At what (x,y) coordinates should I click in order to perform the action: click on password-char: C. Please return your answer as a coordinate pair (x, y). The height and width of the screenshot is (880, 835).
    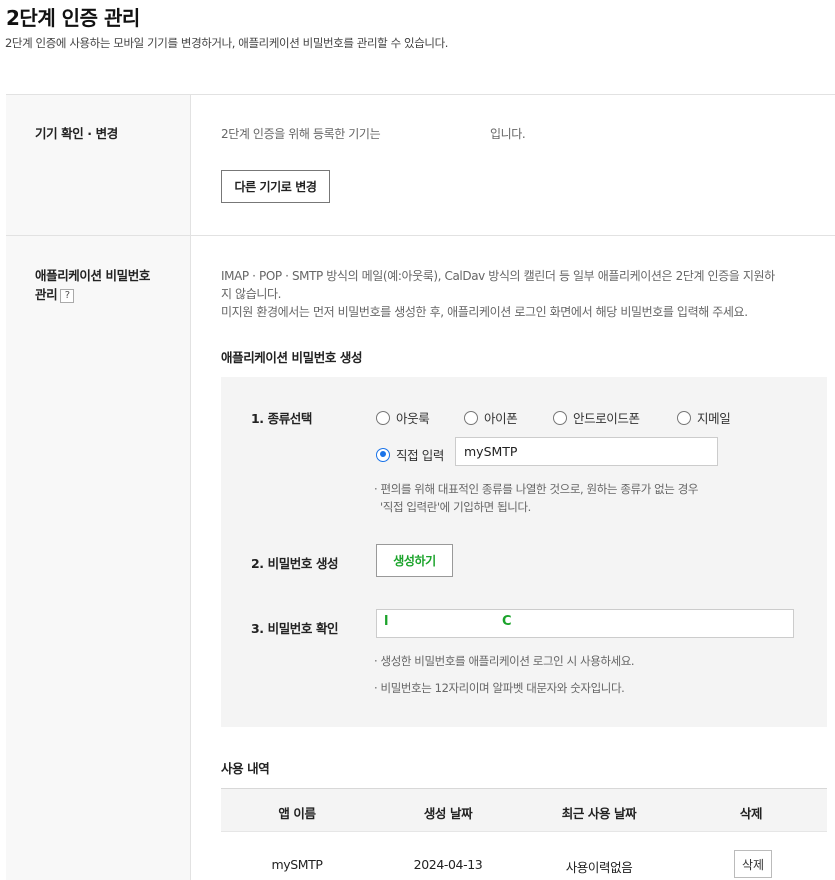
    Looking at the image, I should click on (507, 621).